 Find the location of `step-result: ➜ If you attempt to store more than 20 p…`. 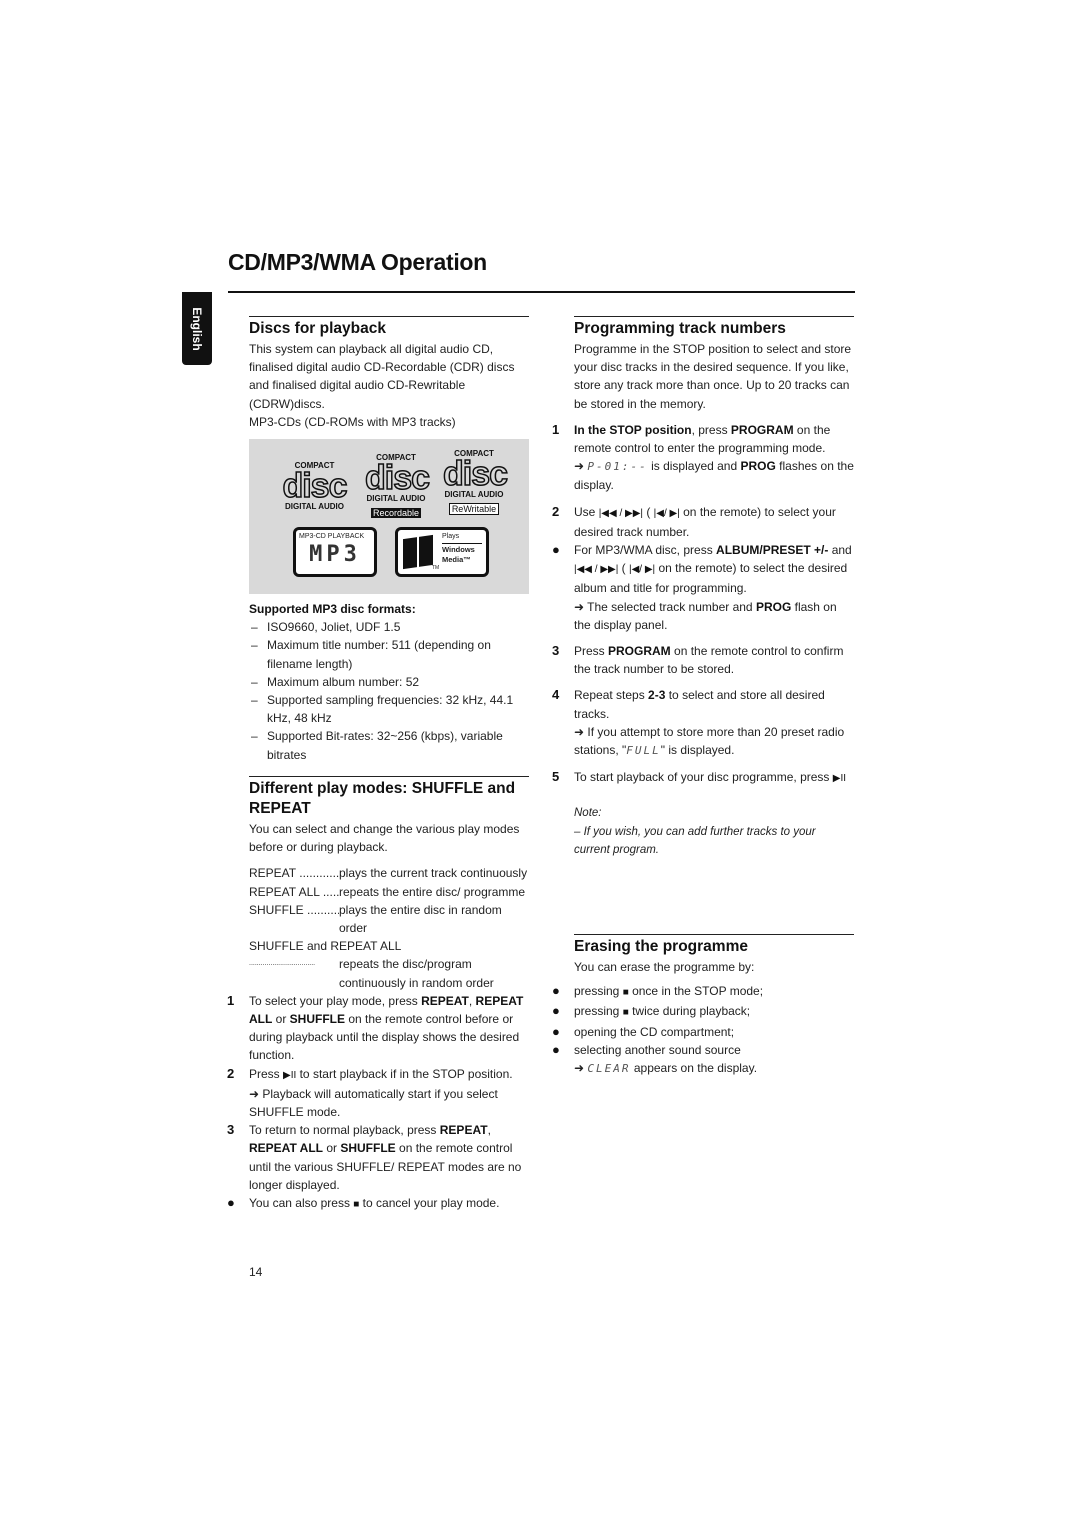

step-result: ➜ If you attempt to store more than 20 p… is located at coordinates (714, 741).